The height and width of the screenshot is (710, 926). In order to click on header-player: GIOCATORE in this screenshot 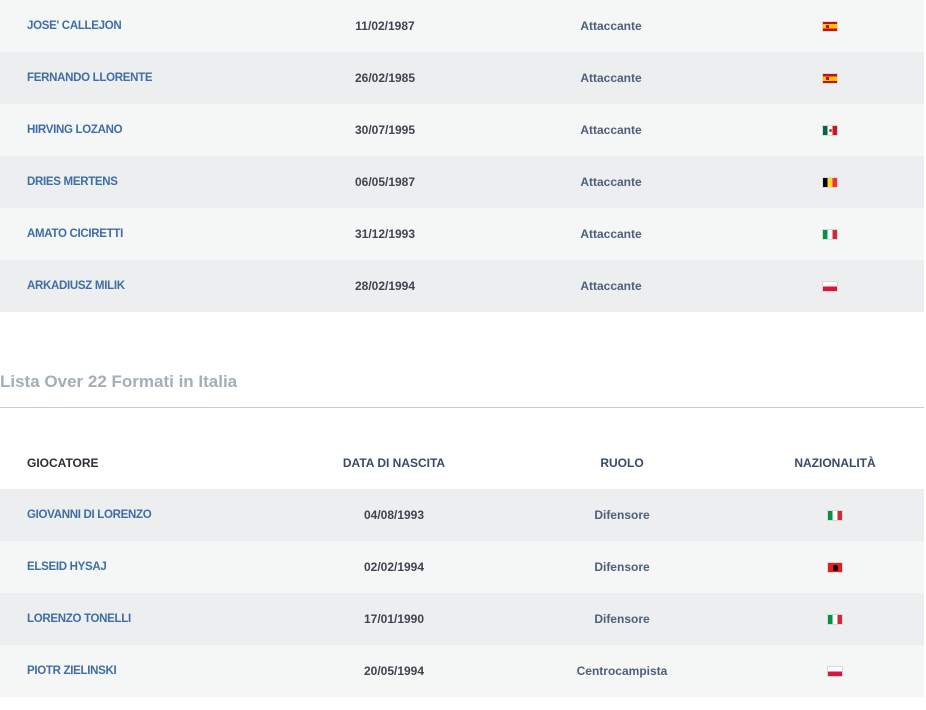, I will do `click(63, 463)`.